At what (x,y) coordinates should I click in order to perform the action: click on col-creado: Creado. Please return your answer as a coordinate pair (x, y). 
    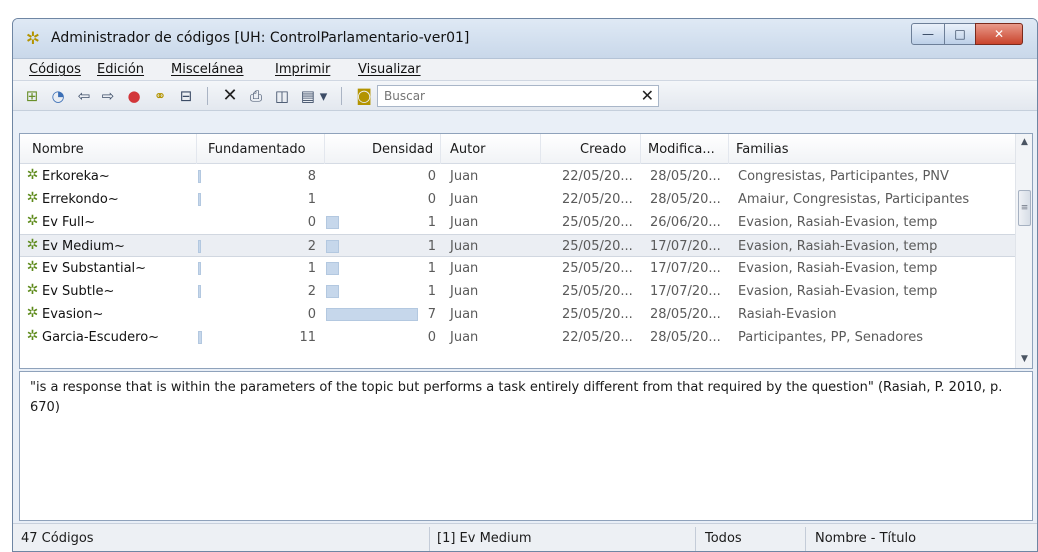
    Looking at the image, I should click on (603, 149).